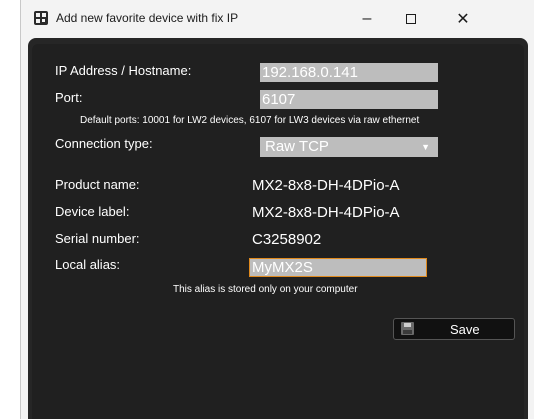  What do you see at coordinates (297, 146) in the screenshot?
I see `connection-type-value: Raw TCP` at bounding box center [297, 146].